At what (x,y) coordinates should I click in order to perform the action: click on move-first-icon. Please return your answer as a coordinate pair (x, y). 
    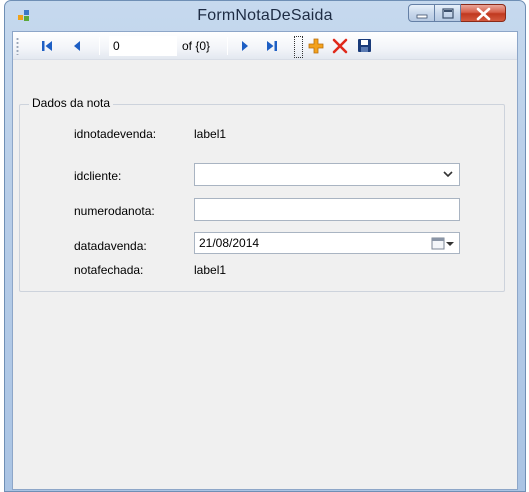
    Looking at the image, I should click on (47, 46).